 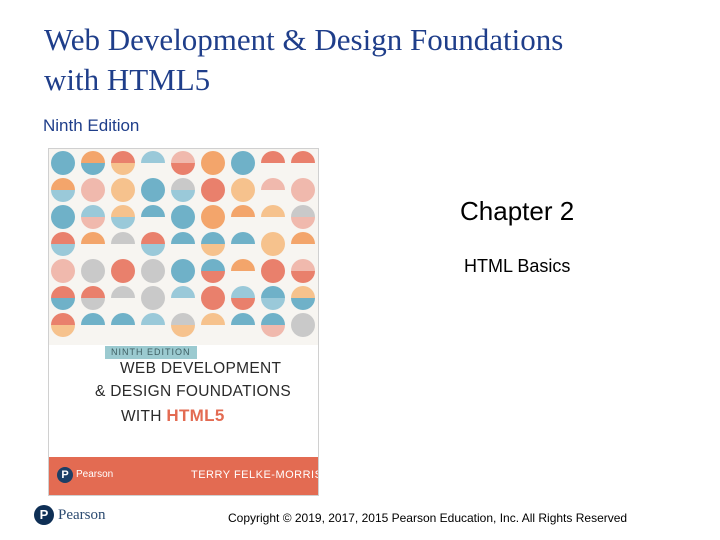 What do you see at coordinates (195, 415) in the screenshot?
I see `book-cover-html5: HTML5` at bounding box center [195, 415].